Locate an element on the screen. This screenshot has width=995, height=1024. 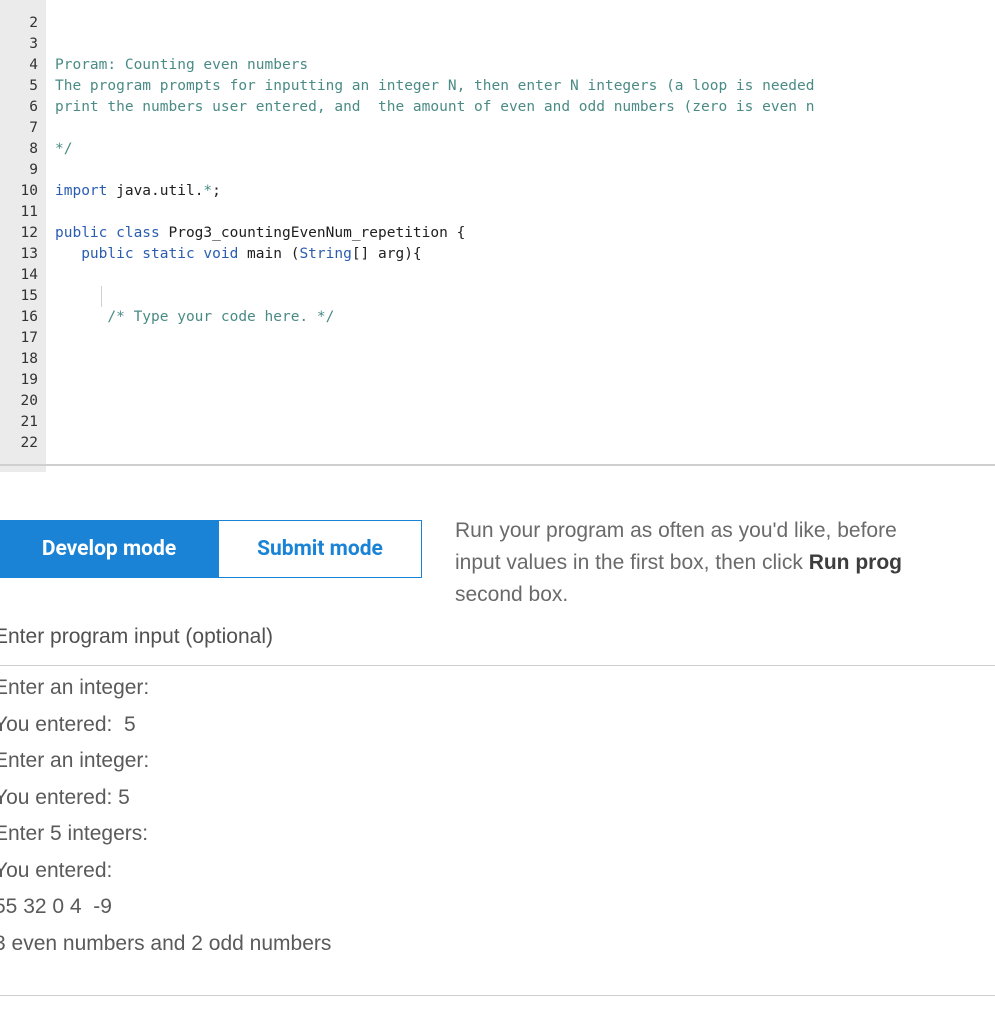
code-line: 13 is located at coordinates (497, 242).